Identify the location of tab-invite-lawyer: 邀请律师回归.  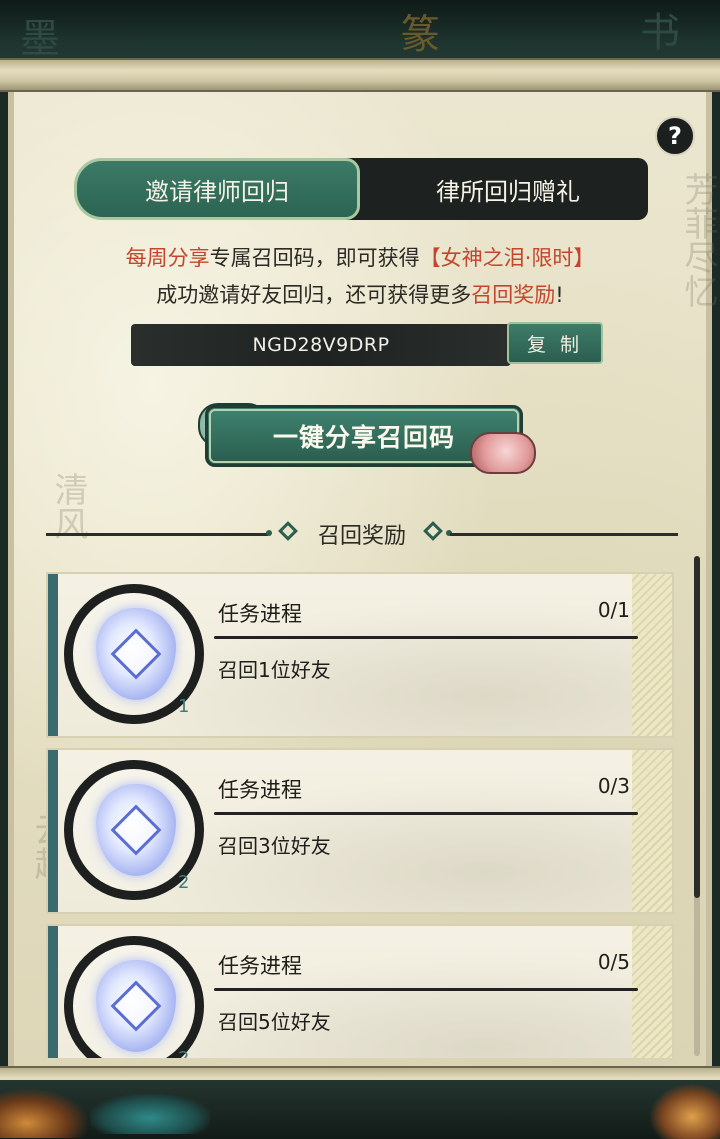
(217, 189).